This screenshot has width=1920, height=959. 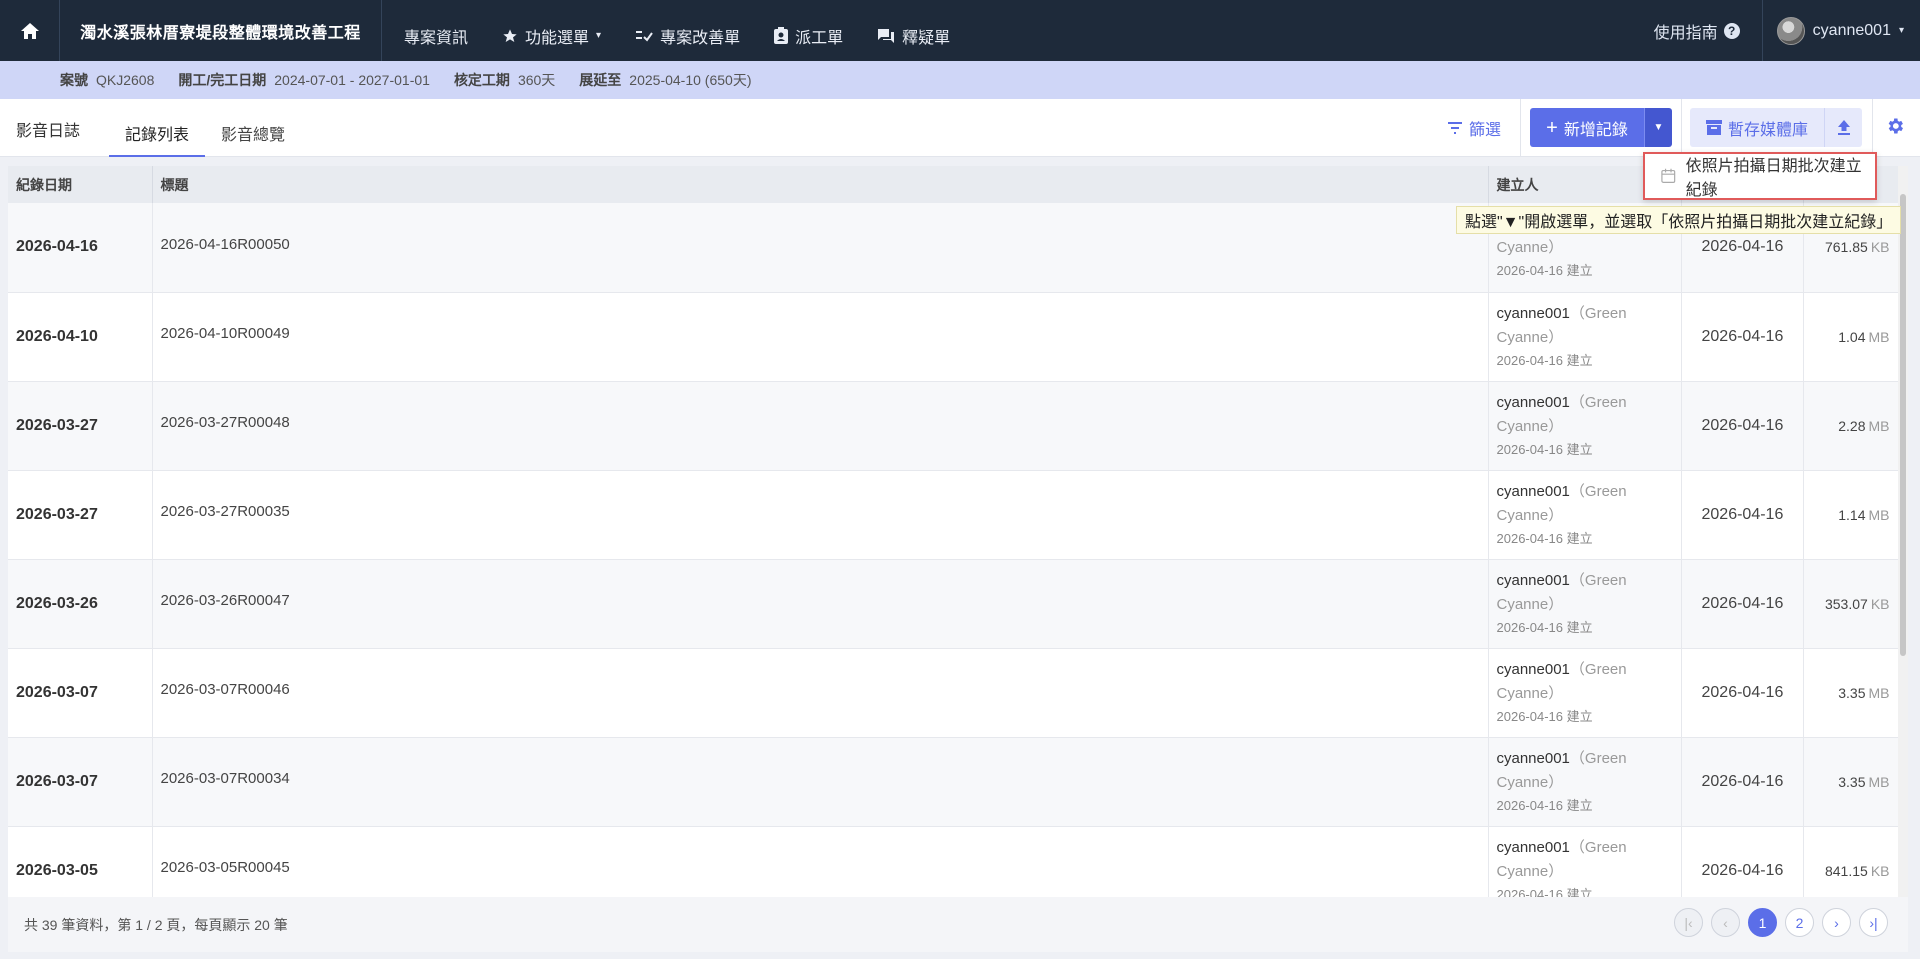 What do you see at coordinates (1780, 176) in the screenshot?
I see `batch-create-menu-item: 依照片拍攝日期批次建立紀錄` at bounding box center [1780, 176].